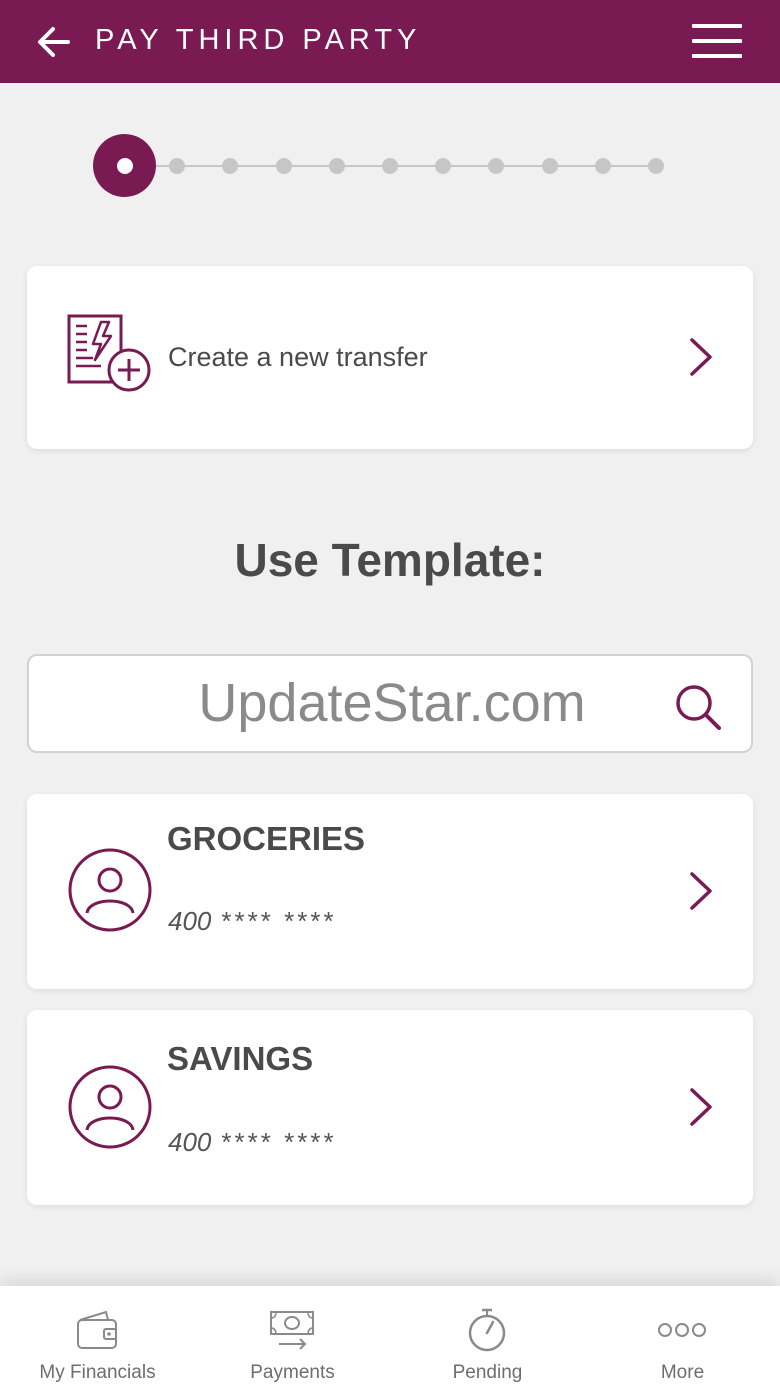  I want to click on bottom-navigation: My Financials Payments Pending More, so click(390, 1336).